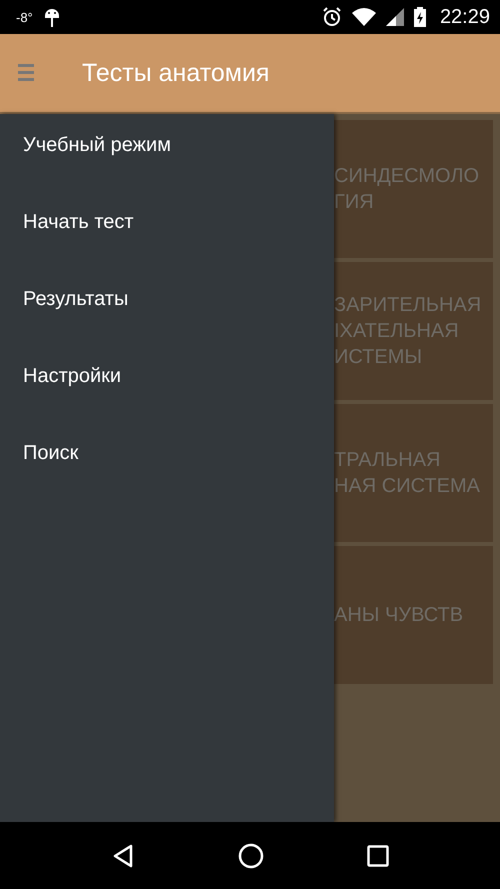 The height and width of the screenshot is (889, 500). Describe the element at coordinates (24, 17) in the screenshot. I see `temperature: -8°` at that location.